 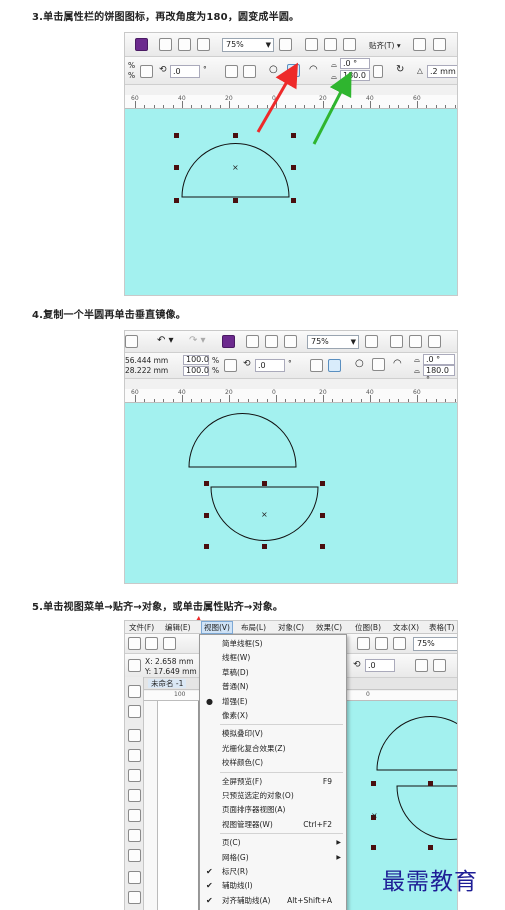 What do you see at coordinates (134, 835) in the screenshot?
I see `ellipse-tool-icon` at bounding box center [134, 835].